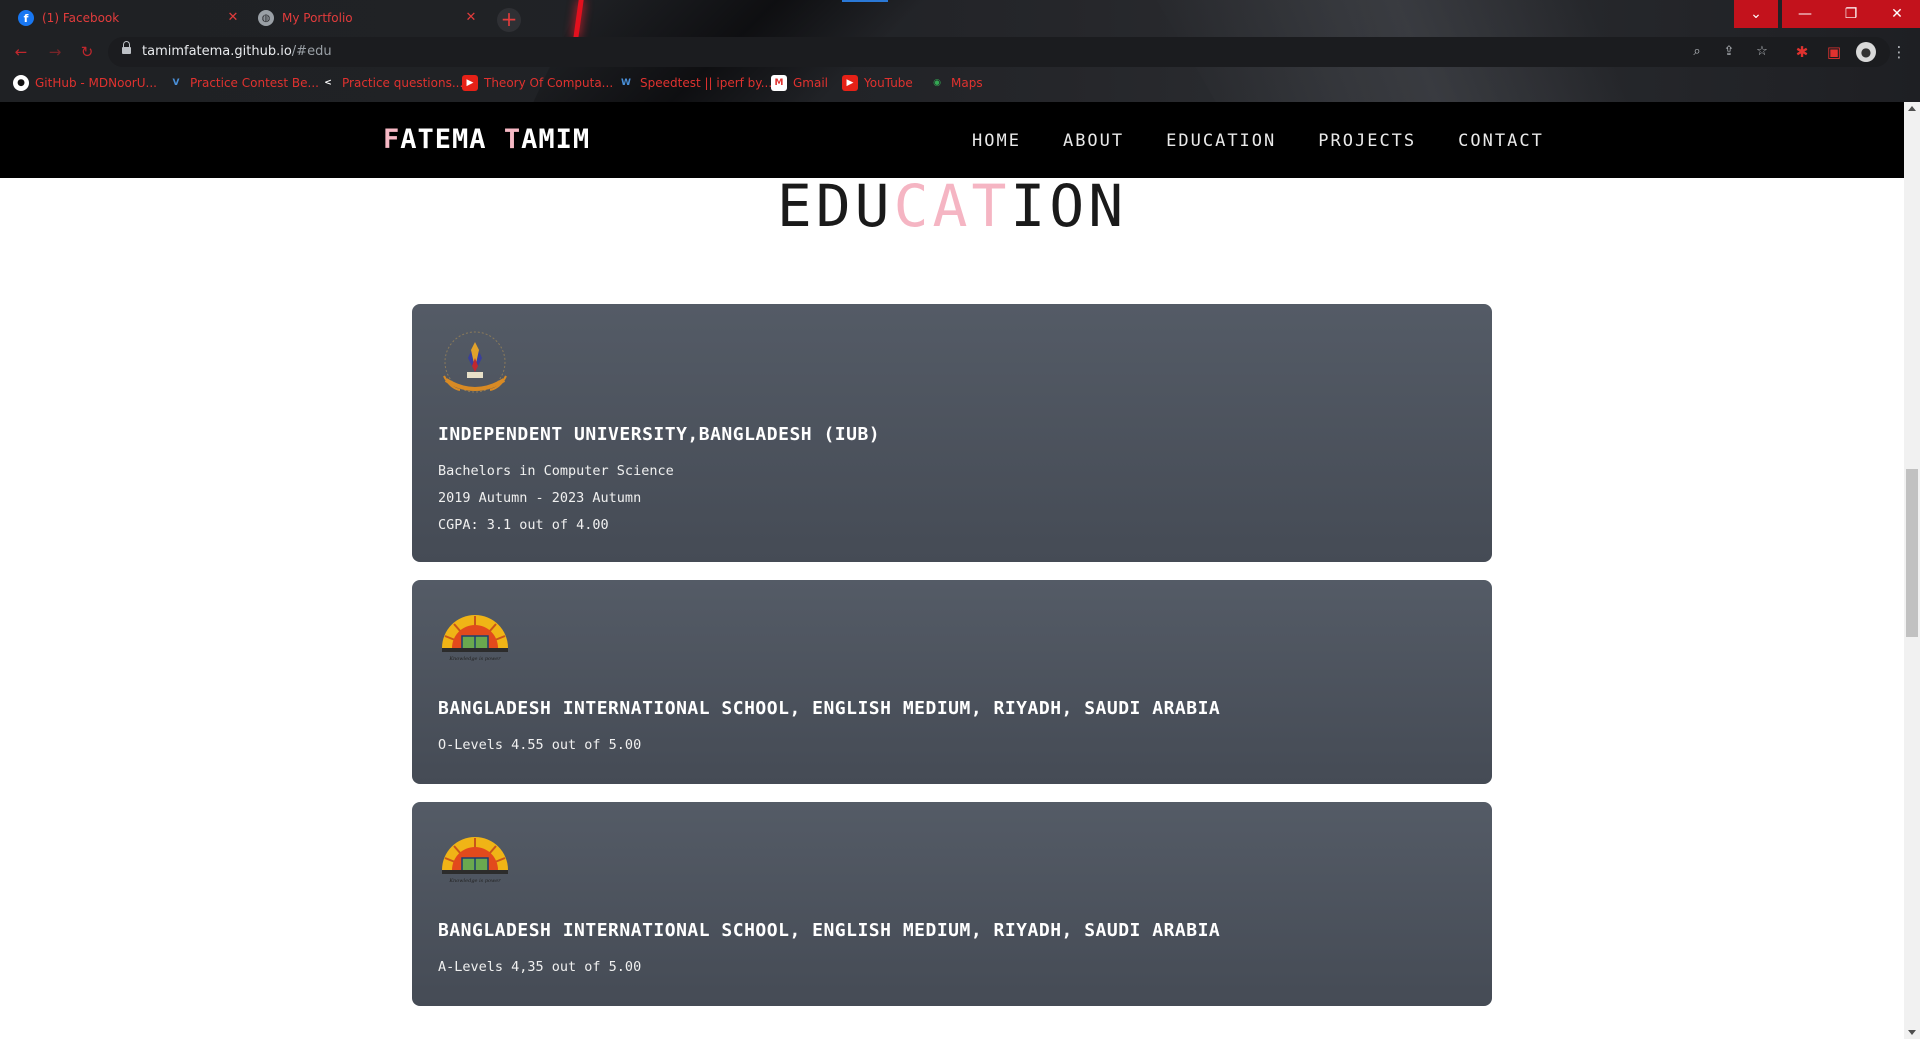 This screenshot has width=1920, height=1039. I want to click on facebook-icon: f, so click(26, 18).